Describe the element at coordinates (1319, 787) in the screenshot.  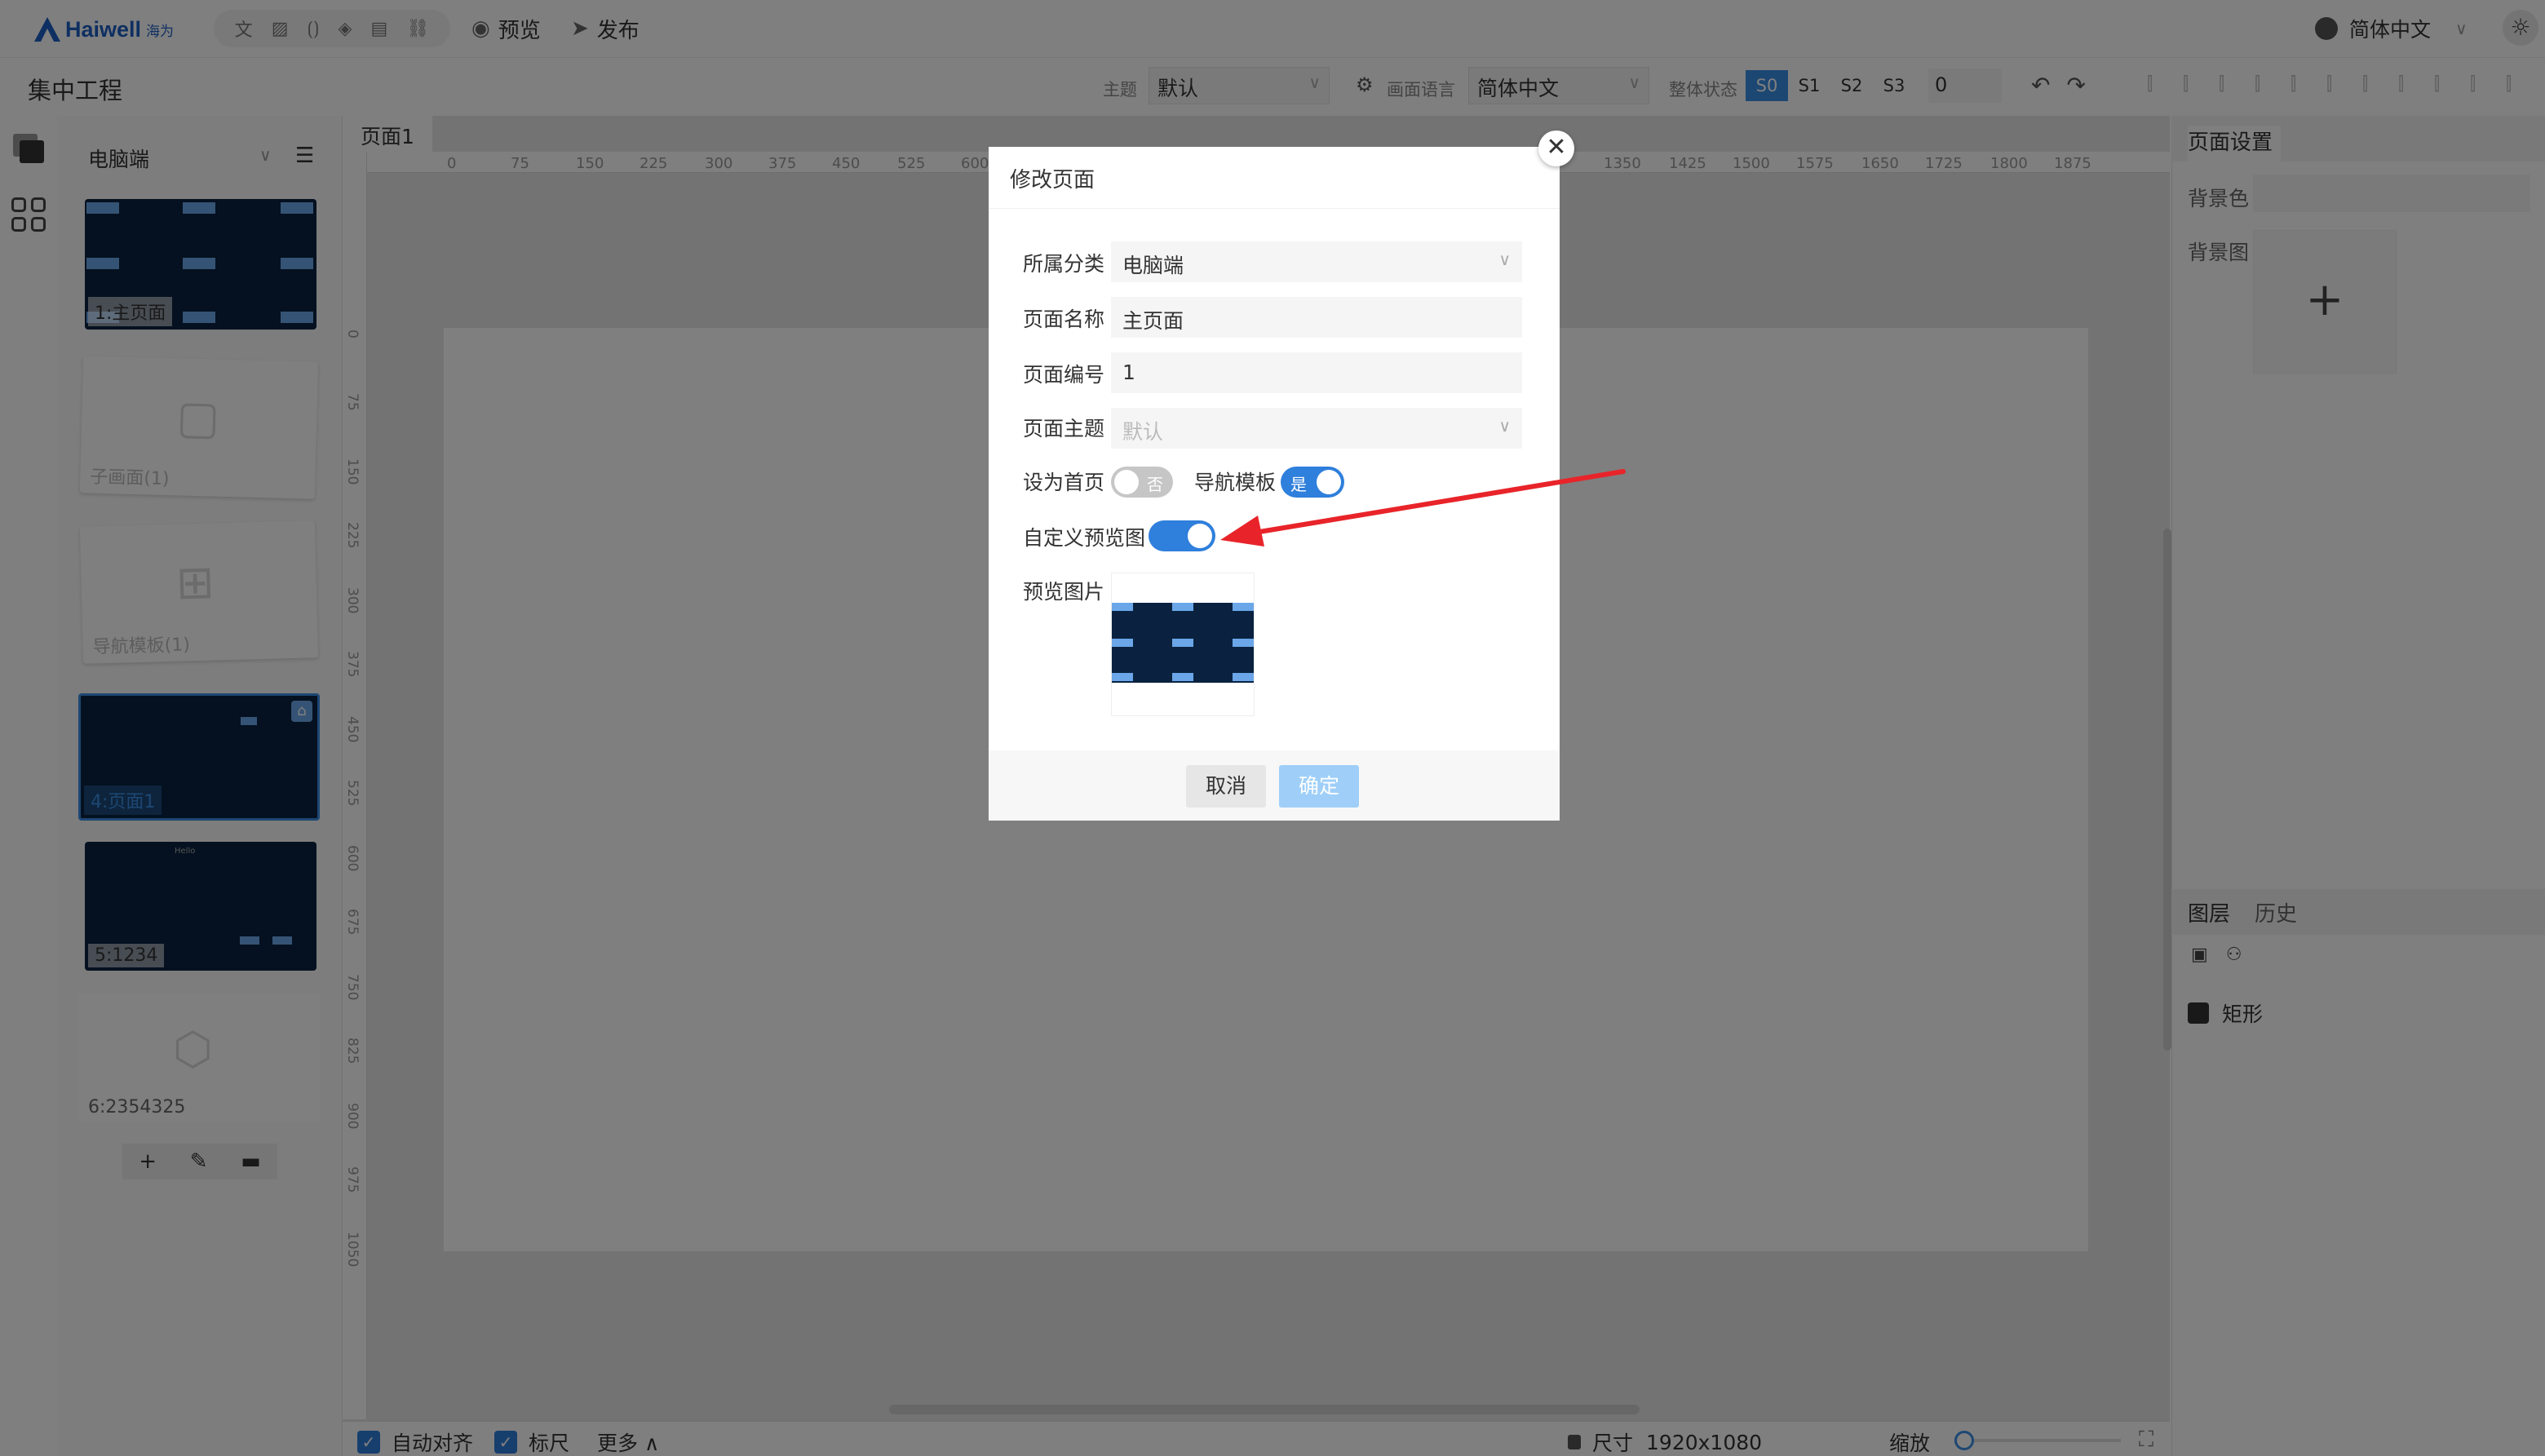
I see `confirm-button: 确定` at that location.